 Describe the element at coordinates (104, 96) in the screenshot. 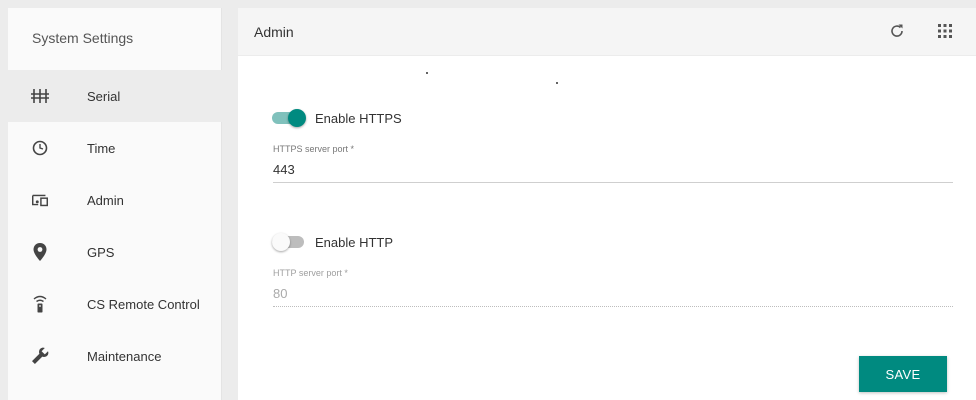

I see `sidebar-item-label: Serial` at that location.